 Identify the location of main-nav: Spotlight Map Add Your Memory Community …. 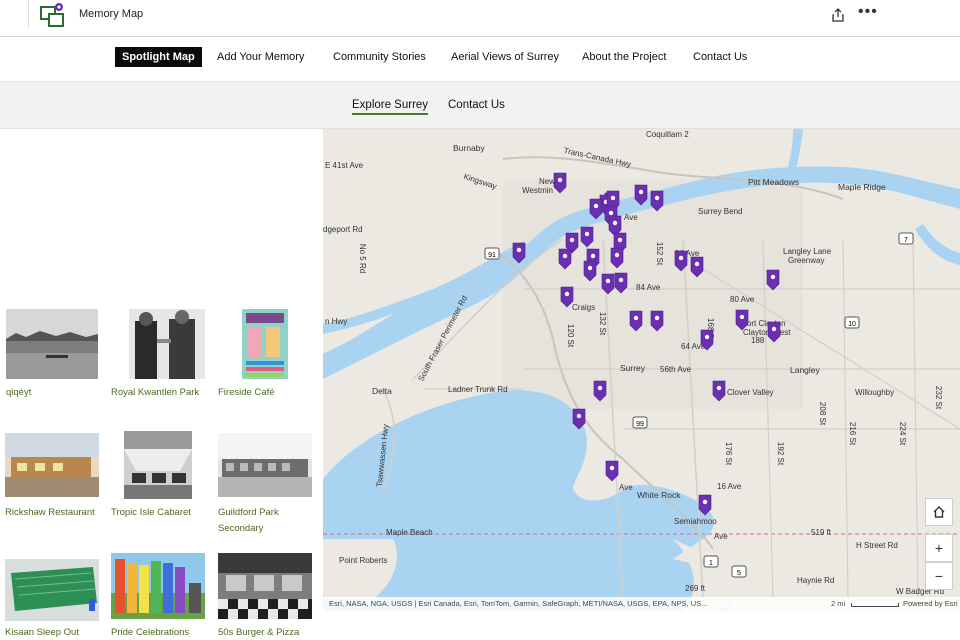
(480, 59).